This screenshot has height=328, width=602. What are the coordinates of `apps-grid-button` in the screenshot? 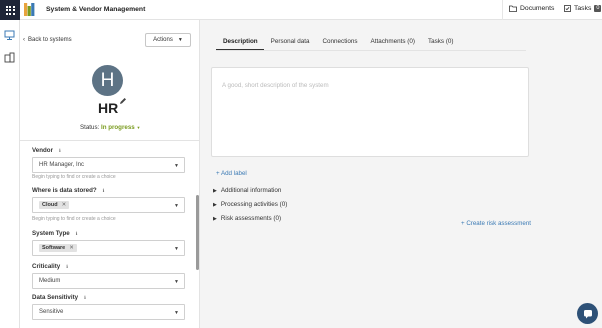 It's located at (10, 10).